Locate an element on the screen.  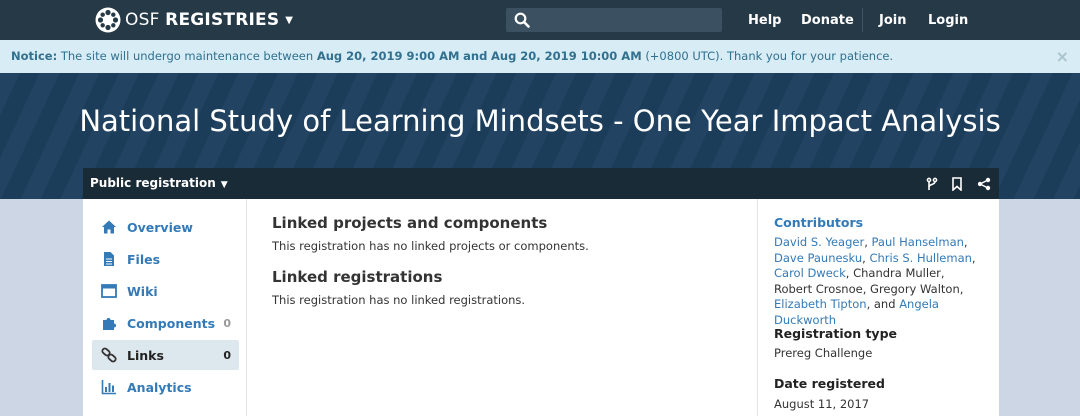
contributor-link: Chris S. Hulleman is located at coordinates (920, 258).